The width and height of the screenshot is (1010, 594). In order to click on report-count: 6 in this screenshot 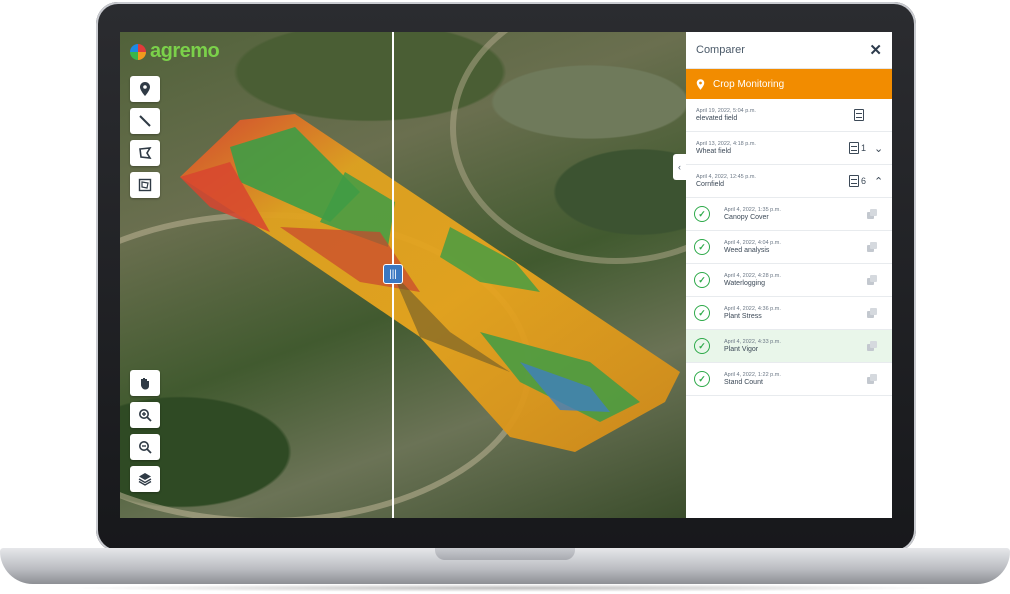, I will do `click(857, 181)`.